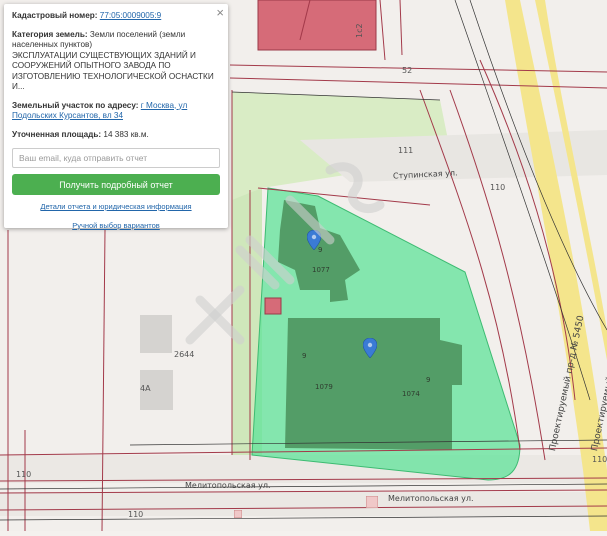 Image resolution: width=607 pixels, height=536 pixels. Describe the element at coordinates (75, 105) in the screenshot. I see `address-label: Земельный участок по адресу:` at that location.